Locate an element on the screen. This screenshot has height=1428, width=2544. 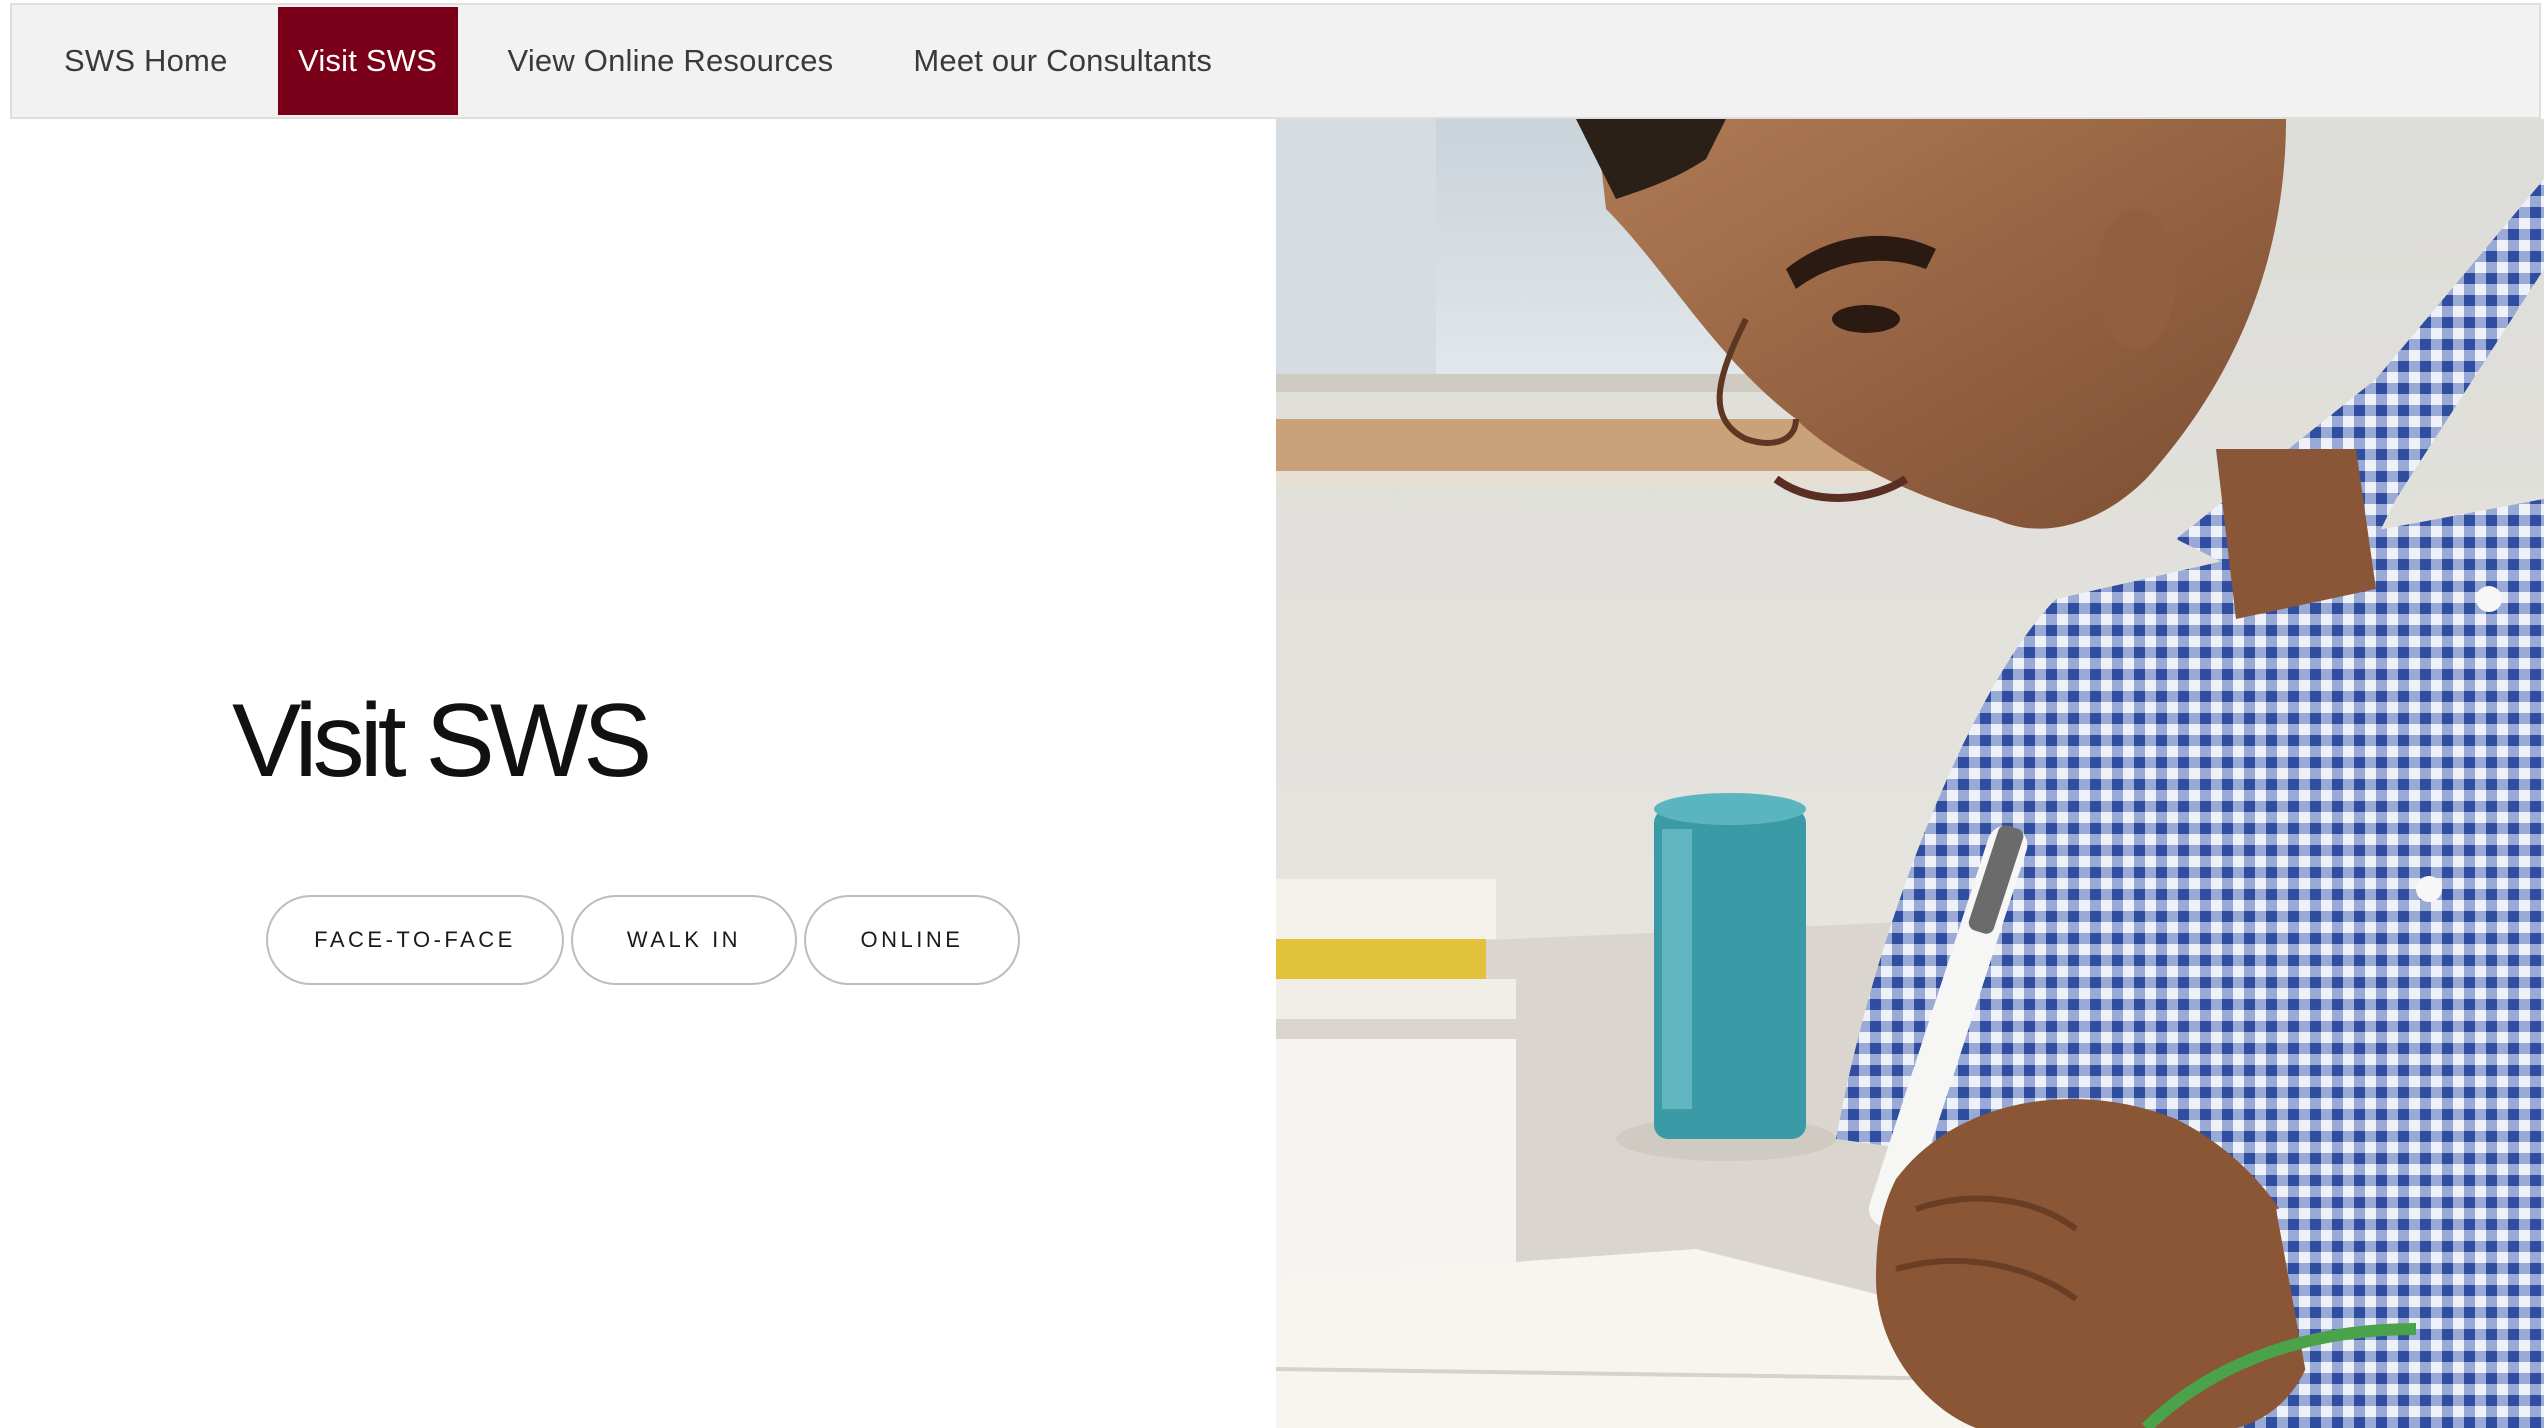
face-to-face-button: FACE-TO-FACE is located at coordinates (415, 940).